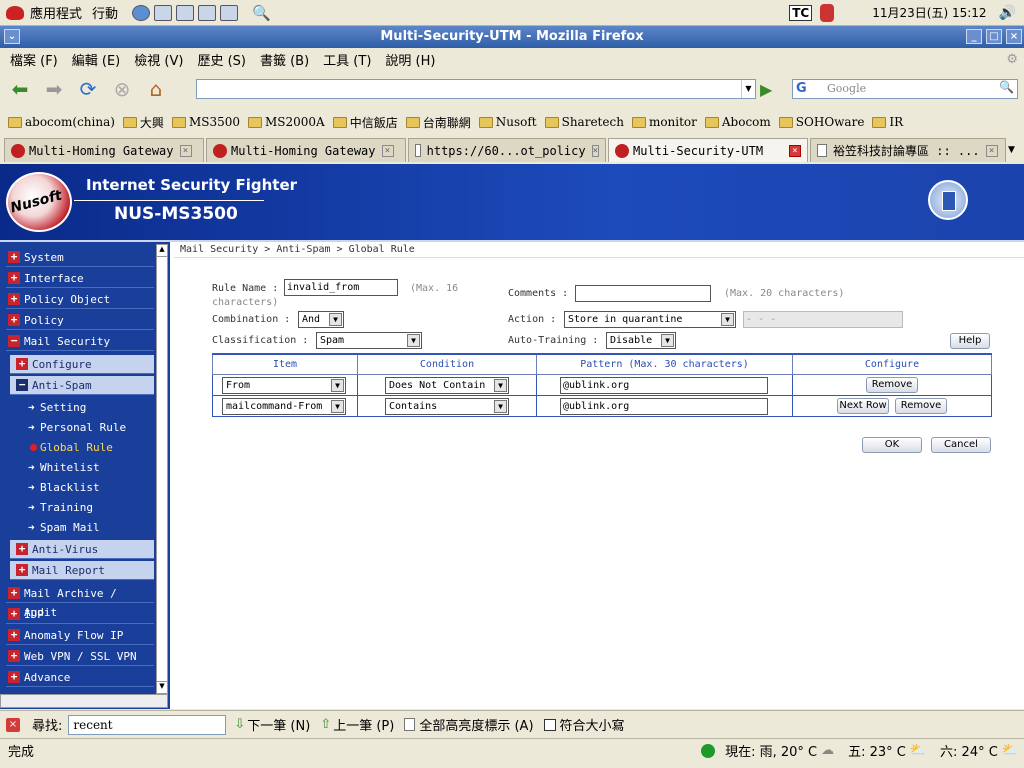 This screenshot has height=768, width=1024. I want to click on action-select: Store in quarantine ▼, so click(650, 319).